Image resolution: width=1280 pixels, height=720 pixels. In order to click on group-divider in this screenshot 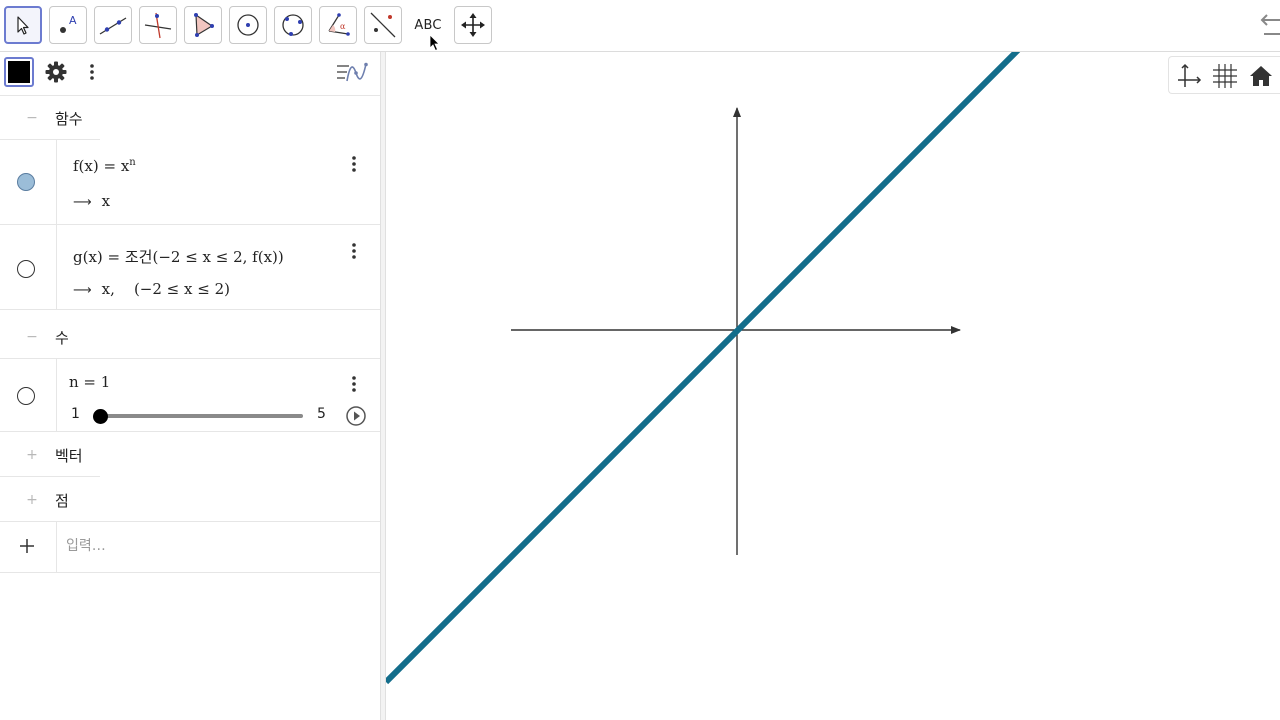, I will do `click(50, 476)`.